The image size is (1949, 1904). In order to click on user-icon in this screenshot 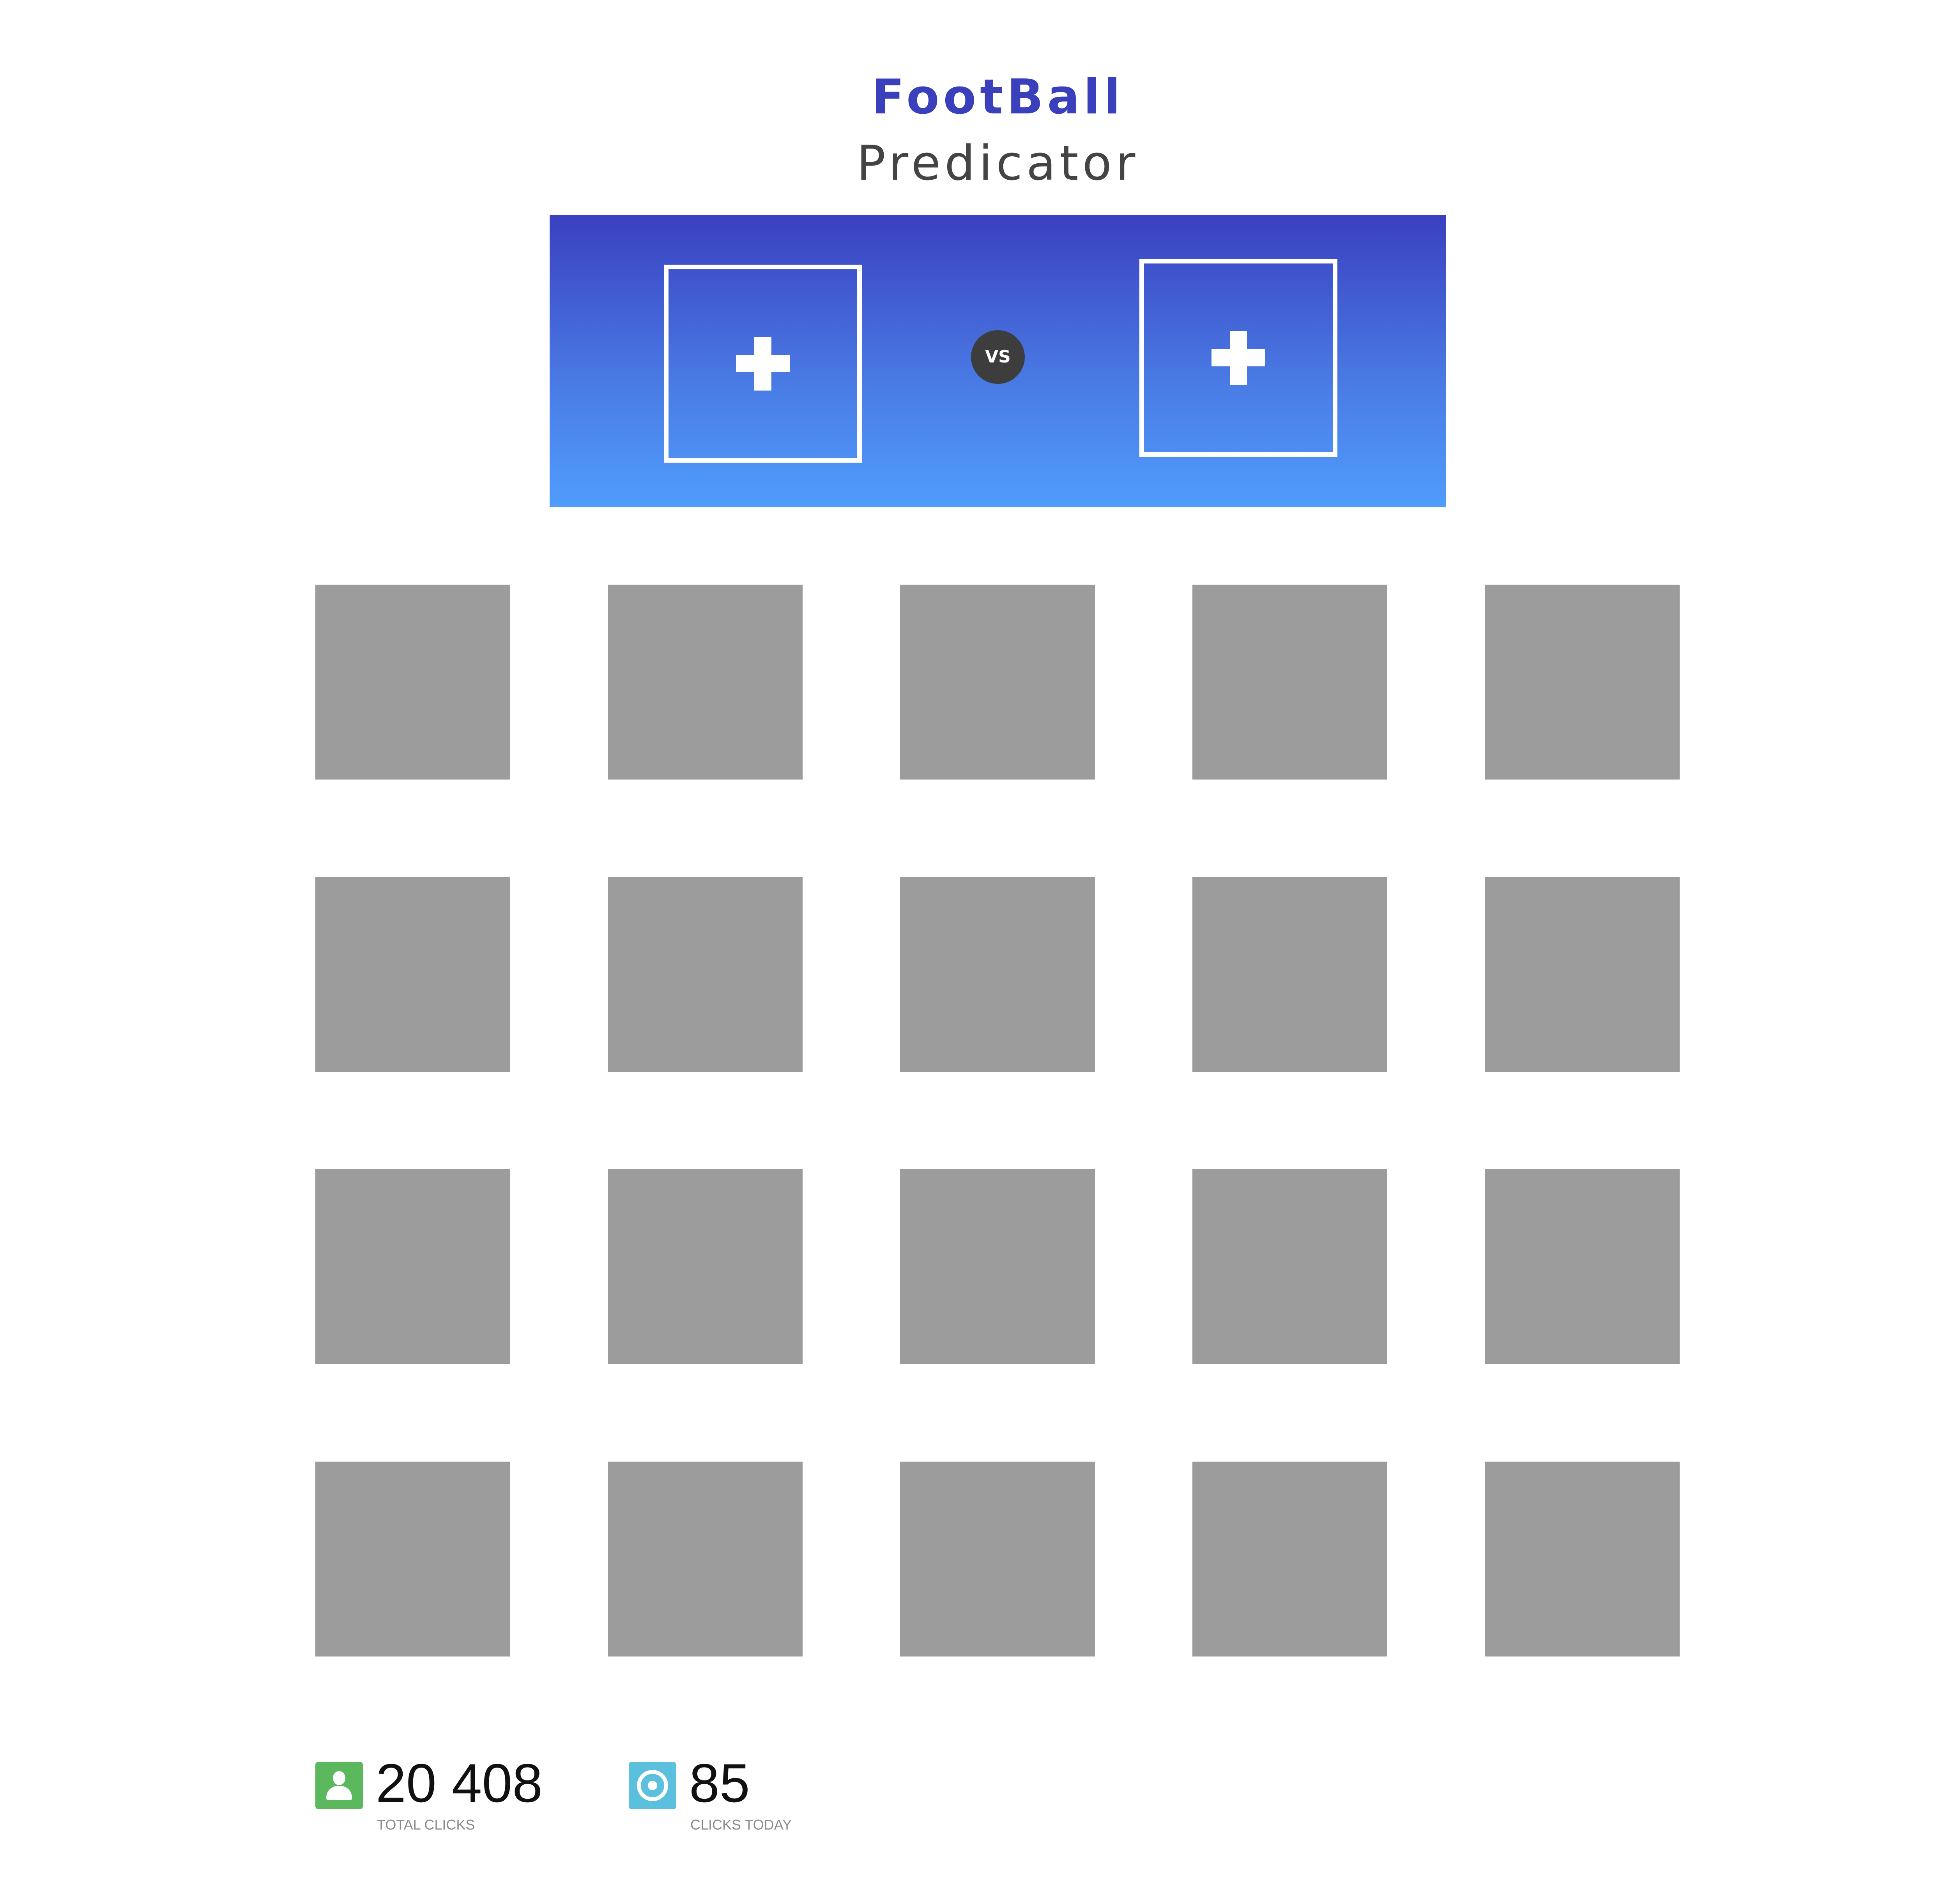, I will do `click(339, 1785)`.